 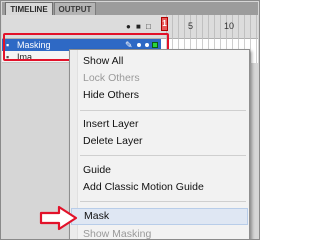 I want to click on playhead-frame-number: 1, so click(x=164, y=23).